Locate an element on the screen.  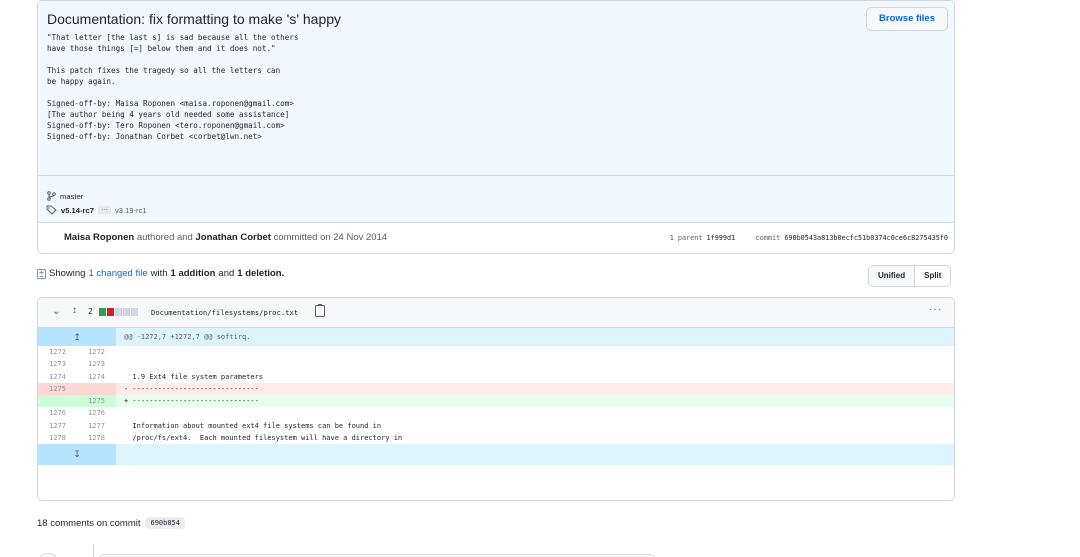
new-line-number: 1275 is located at coordinates (96, 401).